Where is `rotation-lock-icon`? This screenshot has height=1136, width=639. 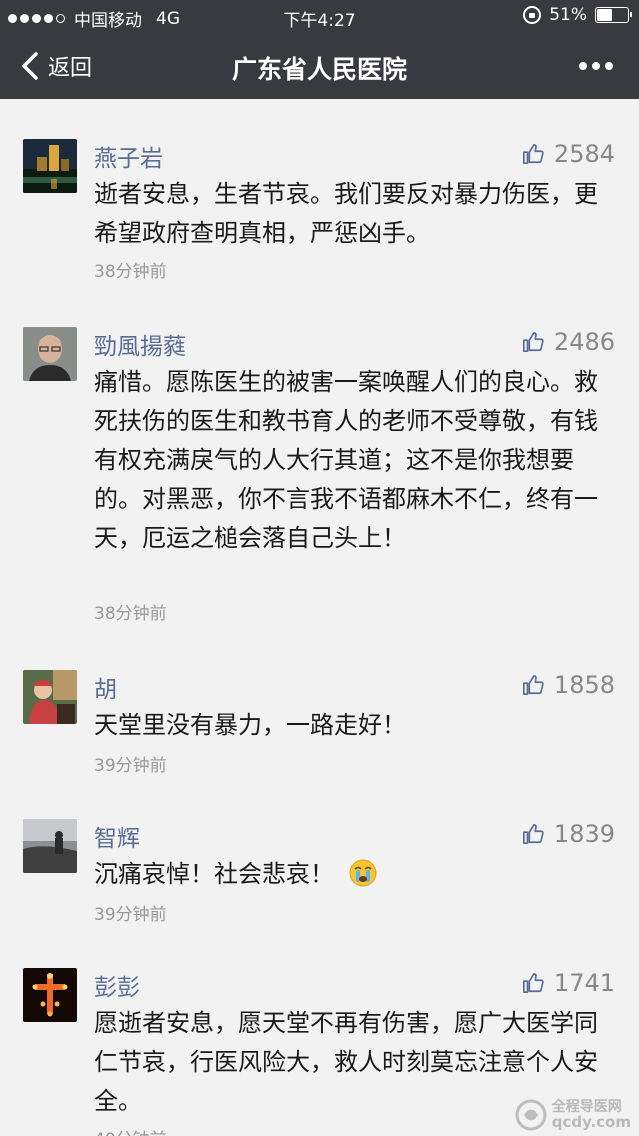 rotation-lock-icon is located at coordinates (532, 15).